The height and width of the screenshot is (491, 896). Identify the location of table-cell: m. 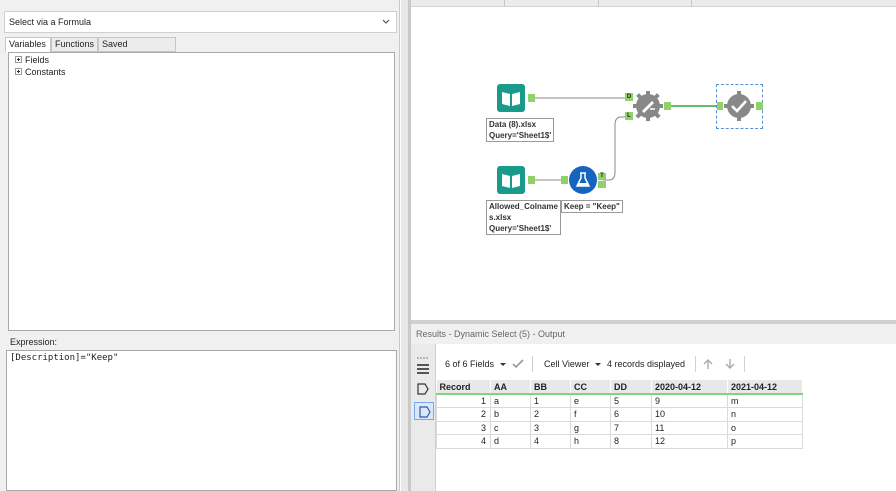
(765, 400).